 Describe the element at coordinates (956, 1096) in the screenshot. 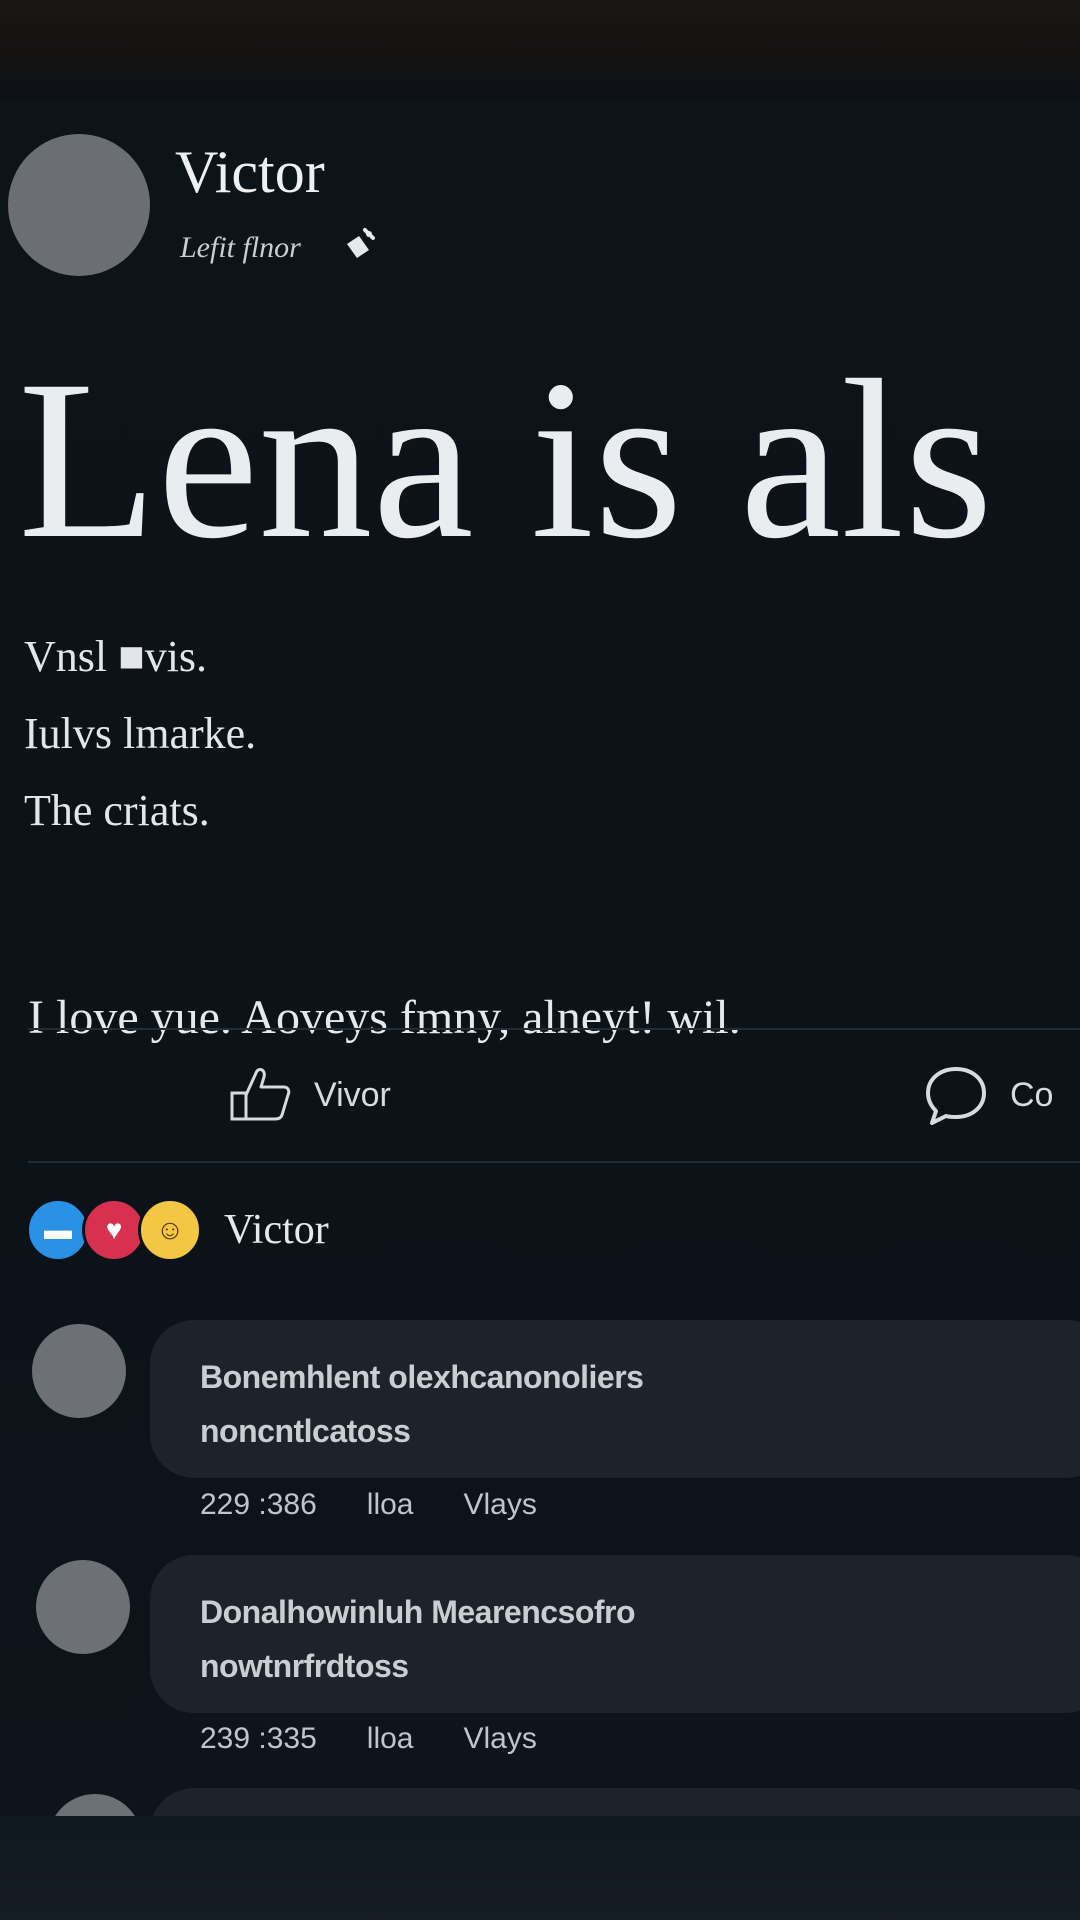

I see `comment-bubble-icon` at that location.